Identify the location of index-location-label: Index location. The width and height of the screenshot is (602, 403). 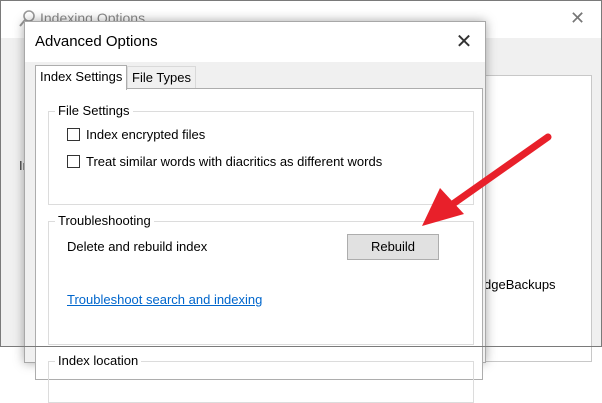
(98, 360).